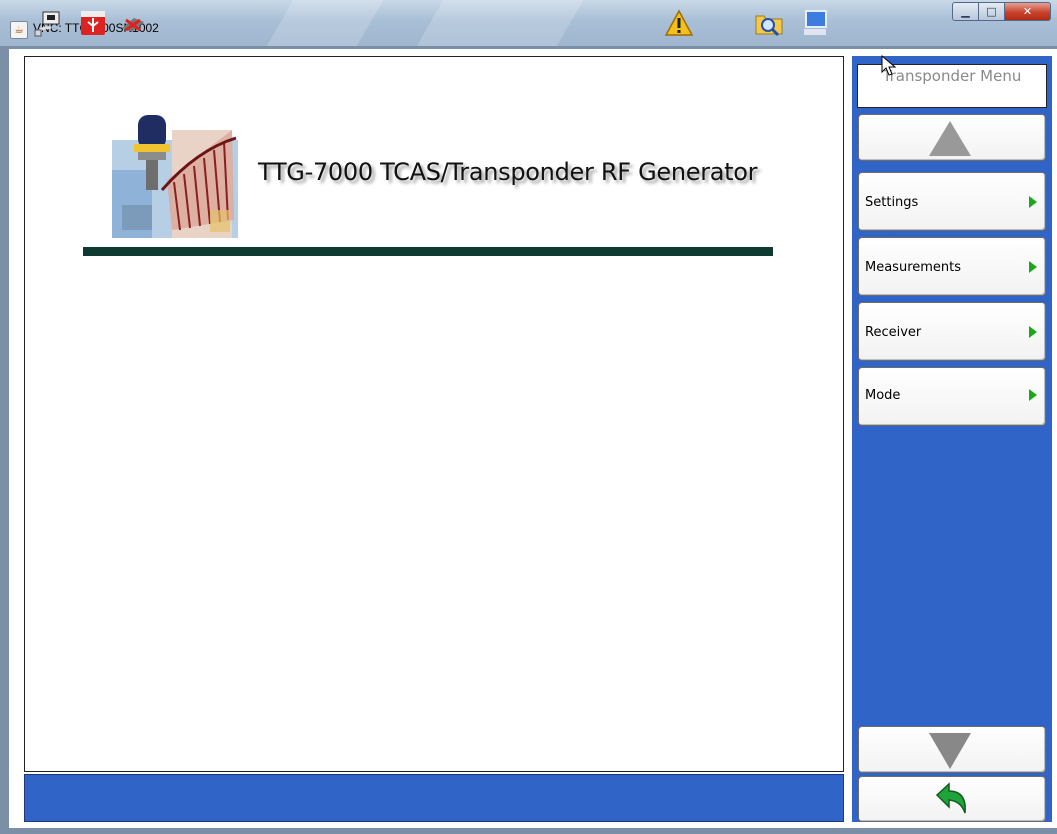  Describe the element at coordinates (992, 11) in the screenshot. I see `maximize-button: □` at that location.